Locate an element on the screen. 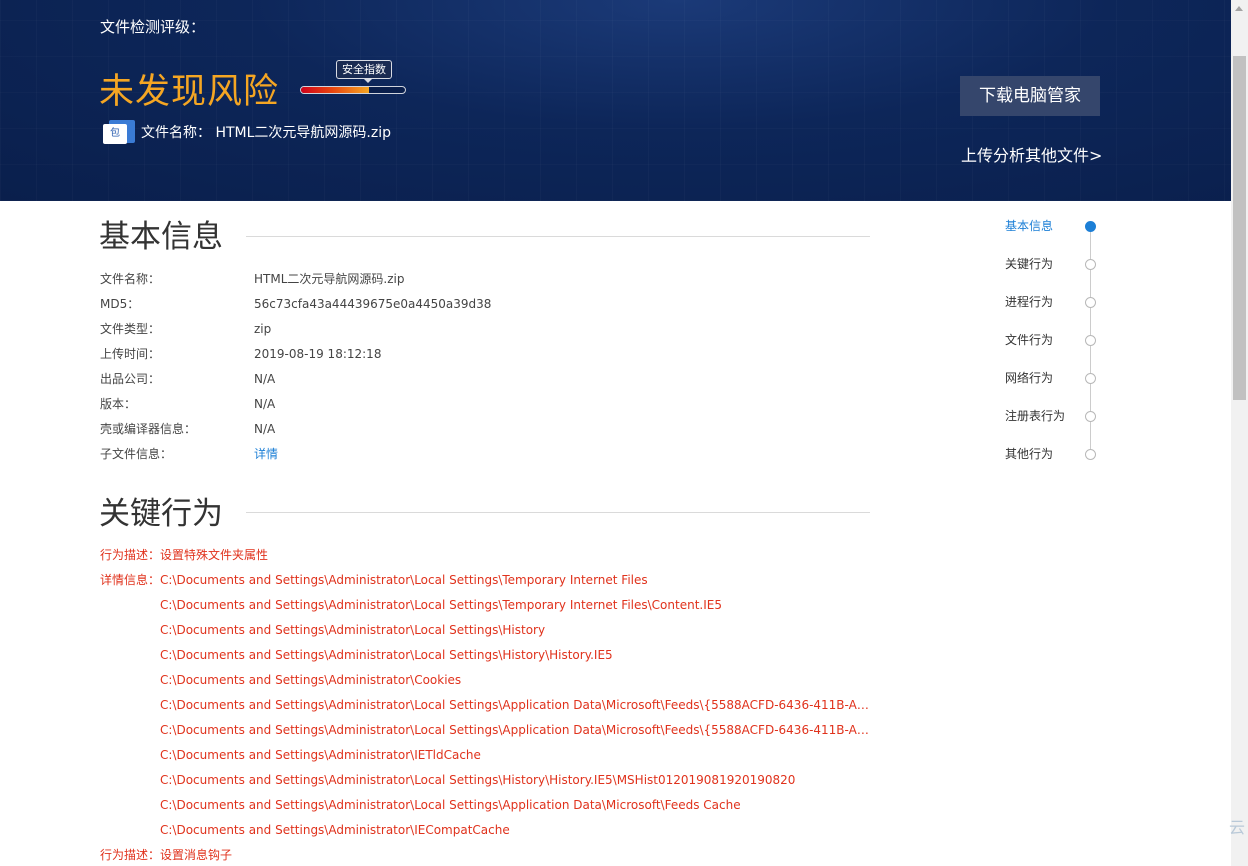 The height and width of the screenshot is (866, 1248). download-pc-manager-button: 下载电脑管家 is located at coordinates (1030, 96).